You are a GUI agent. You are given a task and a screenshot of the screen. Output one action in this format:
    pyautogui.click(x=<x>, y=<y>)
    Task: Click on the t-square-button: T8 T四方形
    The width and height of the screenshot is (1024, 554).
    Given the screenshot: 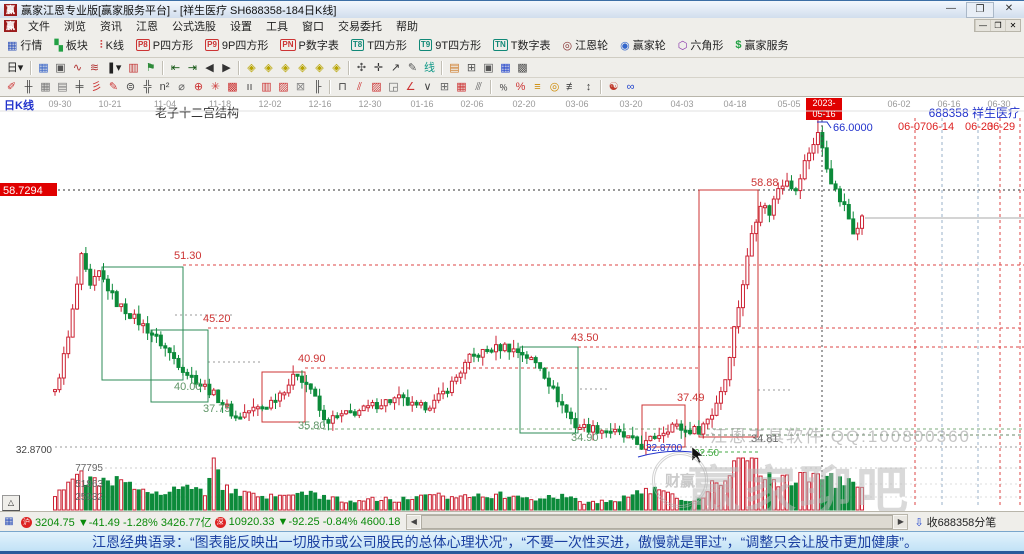 What is the action you would take?
    pyautogui.click(x=379, y=45)
    